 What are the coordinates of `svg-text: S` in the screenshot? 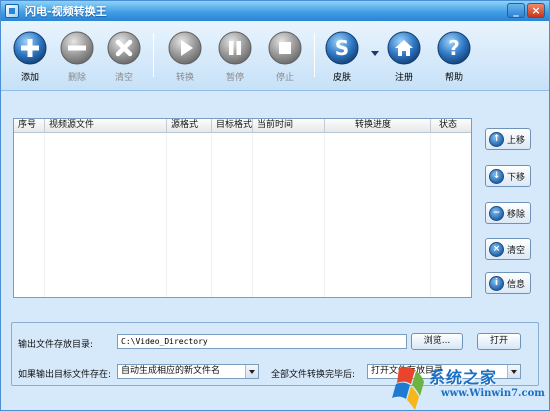 It's located at (342, 48).